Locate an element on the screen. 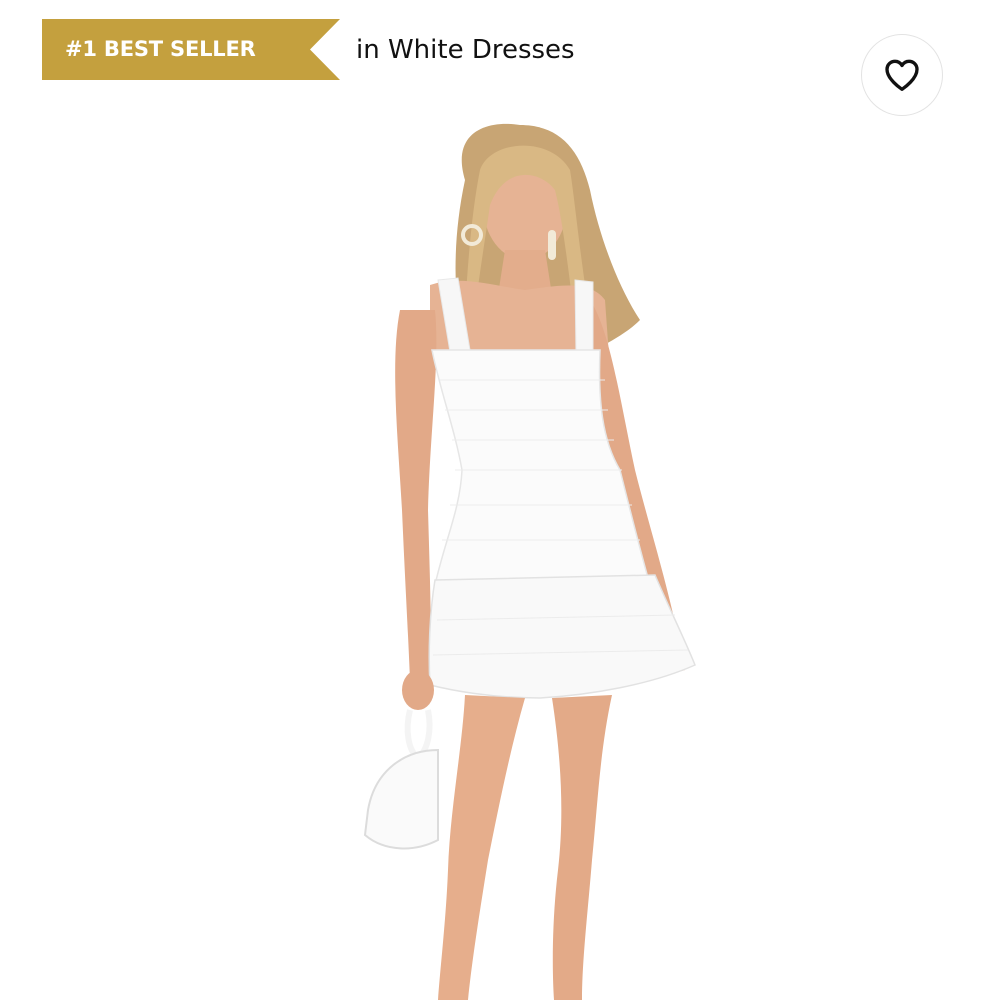  best-seller-badge: #1 BEST SELLER is located at coordinates (191, 49).